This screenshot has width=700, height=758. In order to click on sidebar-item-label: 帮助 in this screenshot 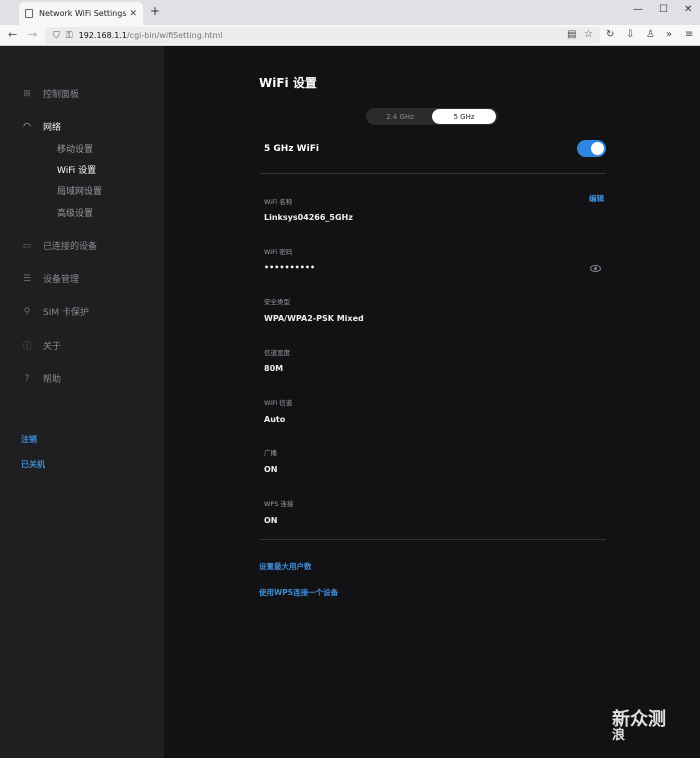, I will do `click(52, 380)`.